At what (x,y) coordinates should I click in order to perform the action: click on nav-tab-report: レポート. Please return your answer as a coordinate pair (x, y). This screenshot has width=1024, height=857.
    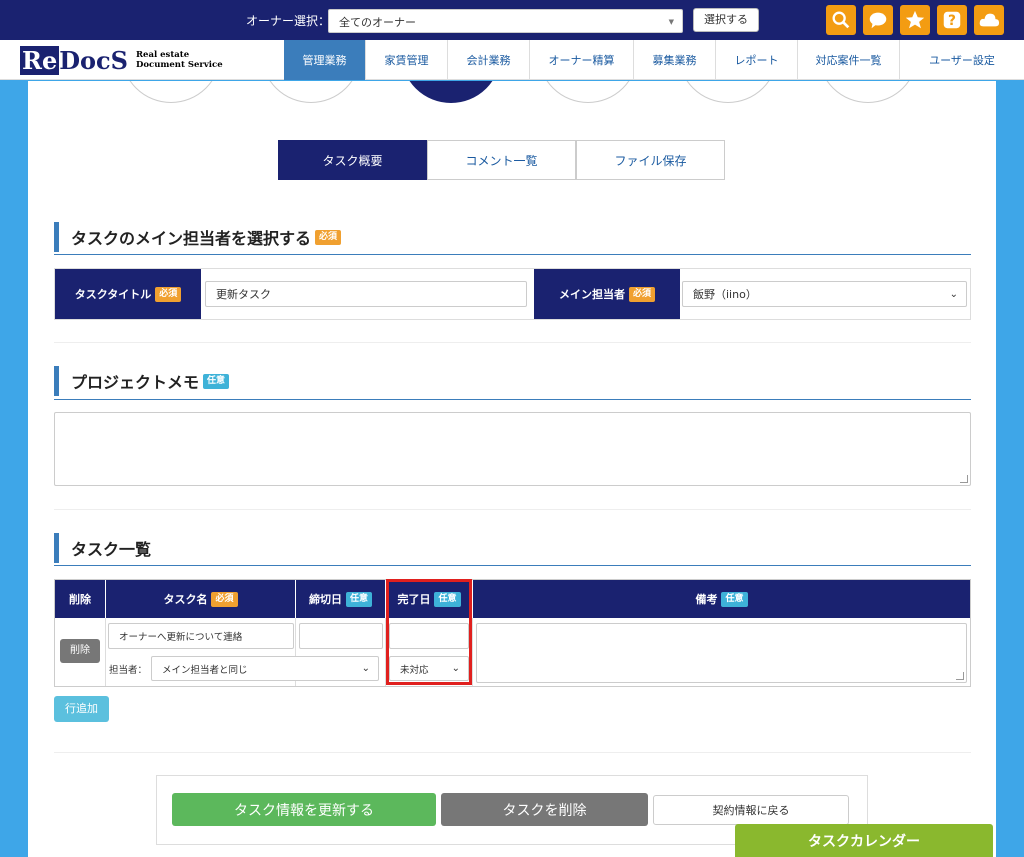
    Looking at the image, I should click on (757, 60).